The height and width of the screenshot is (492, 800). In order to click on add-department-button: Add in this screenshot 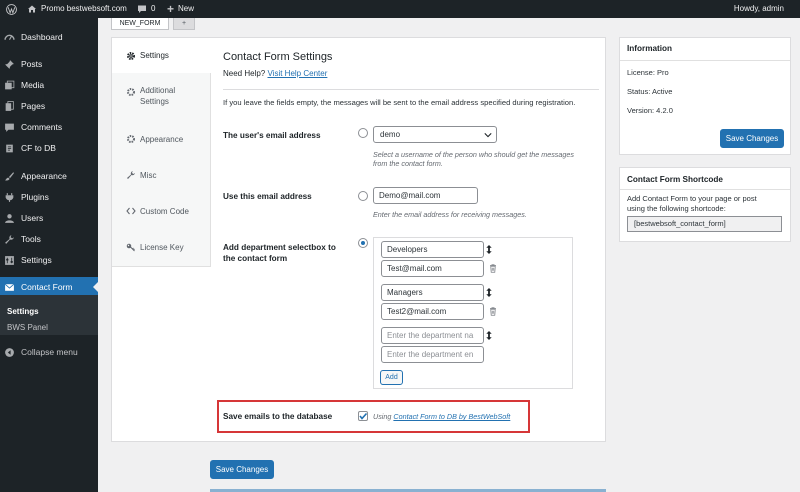, I will do `click(391, 377)`.